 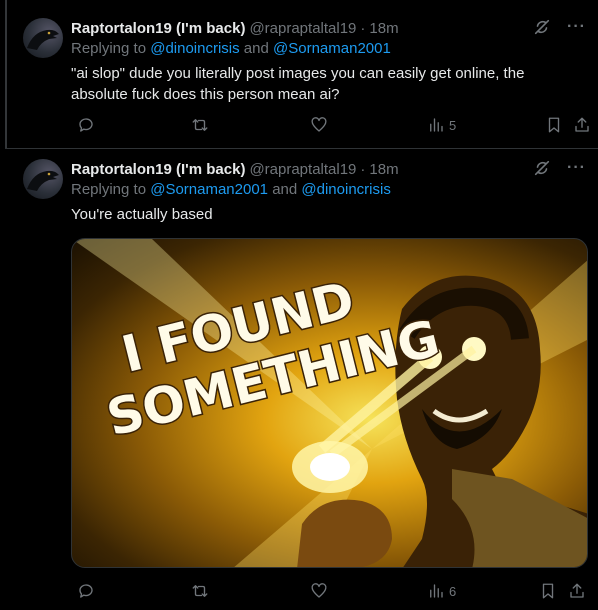 What do you see at coordinates (330, 593) in the screenshot?
I see `action-bar: 6` at bounding box center [330, 593].